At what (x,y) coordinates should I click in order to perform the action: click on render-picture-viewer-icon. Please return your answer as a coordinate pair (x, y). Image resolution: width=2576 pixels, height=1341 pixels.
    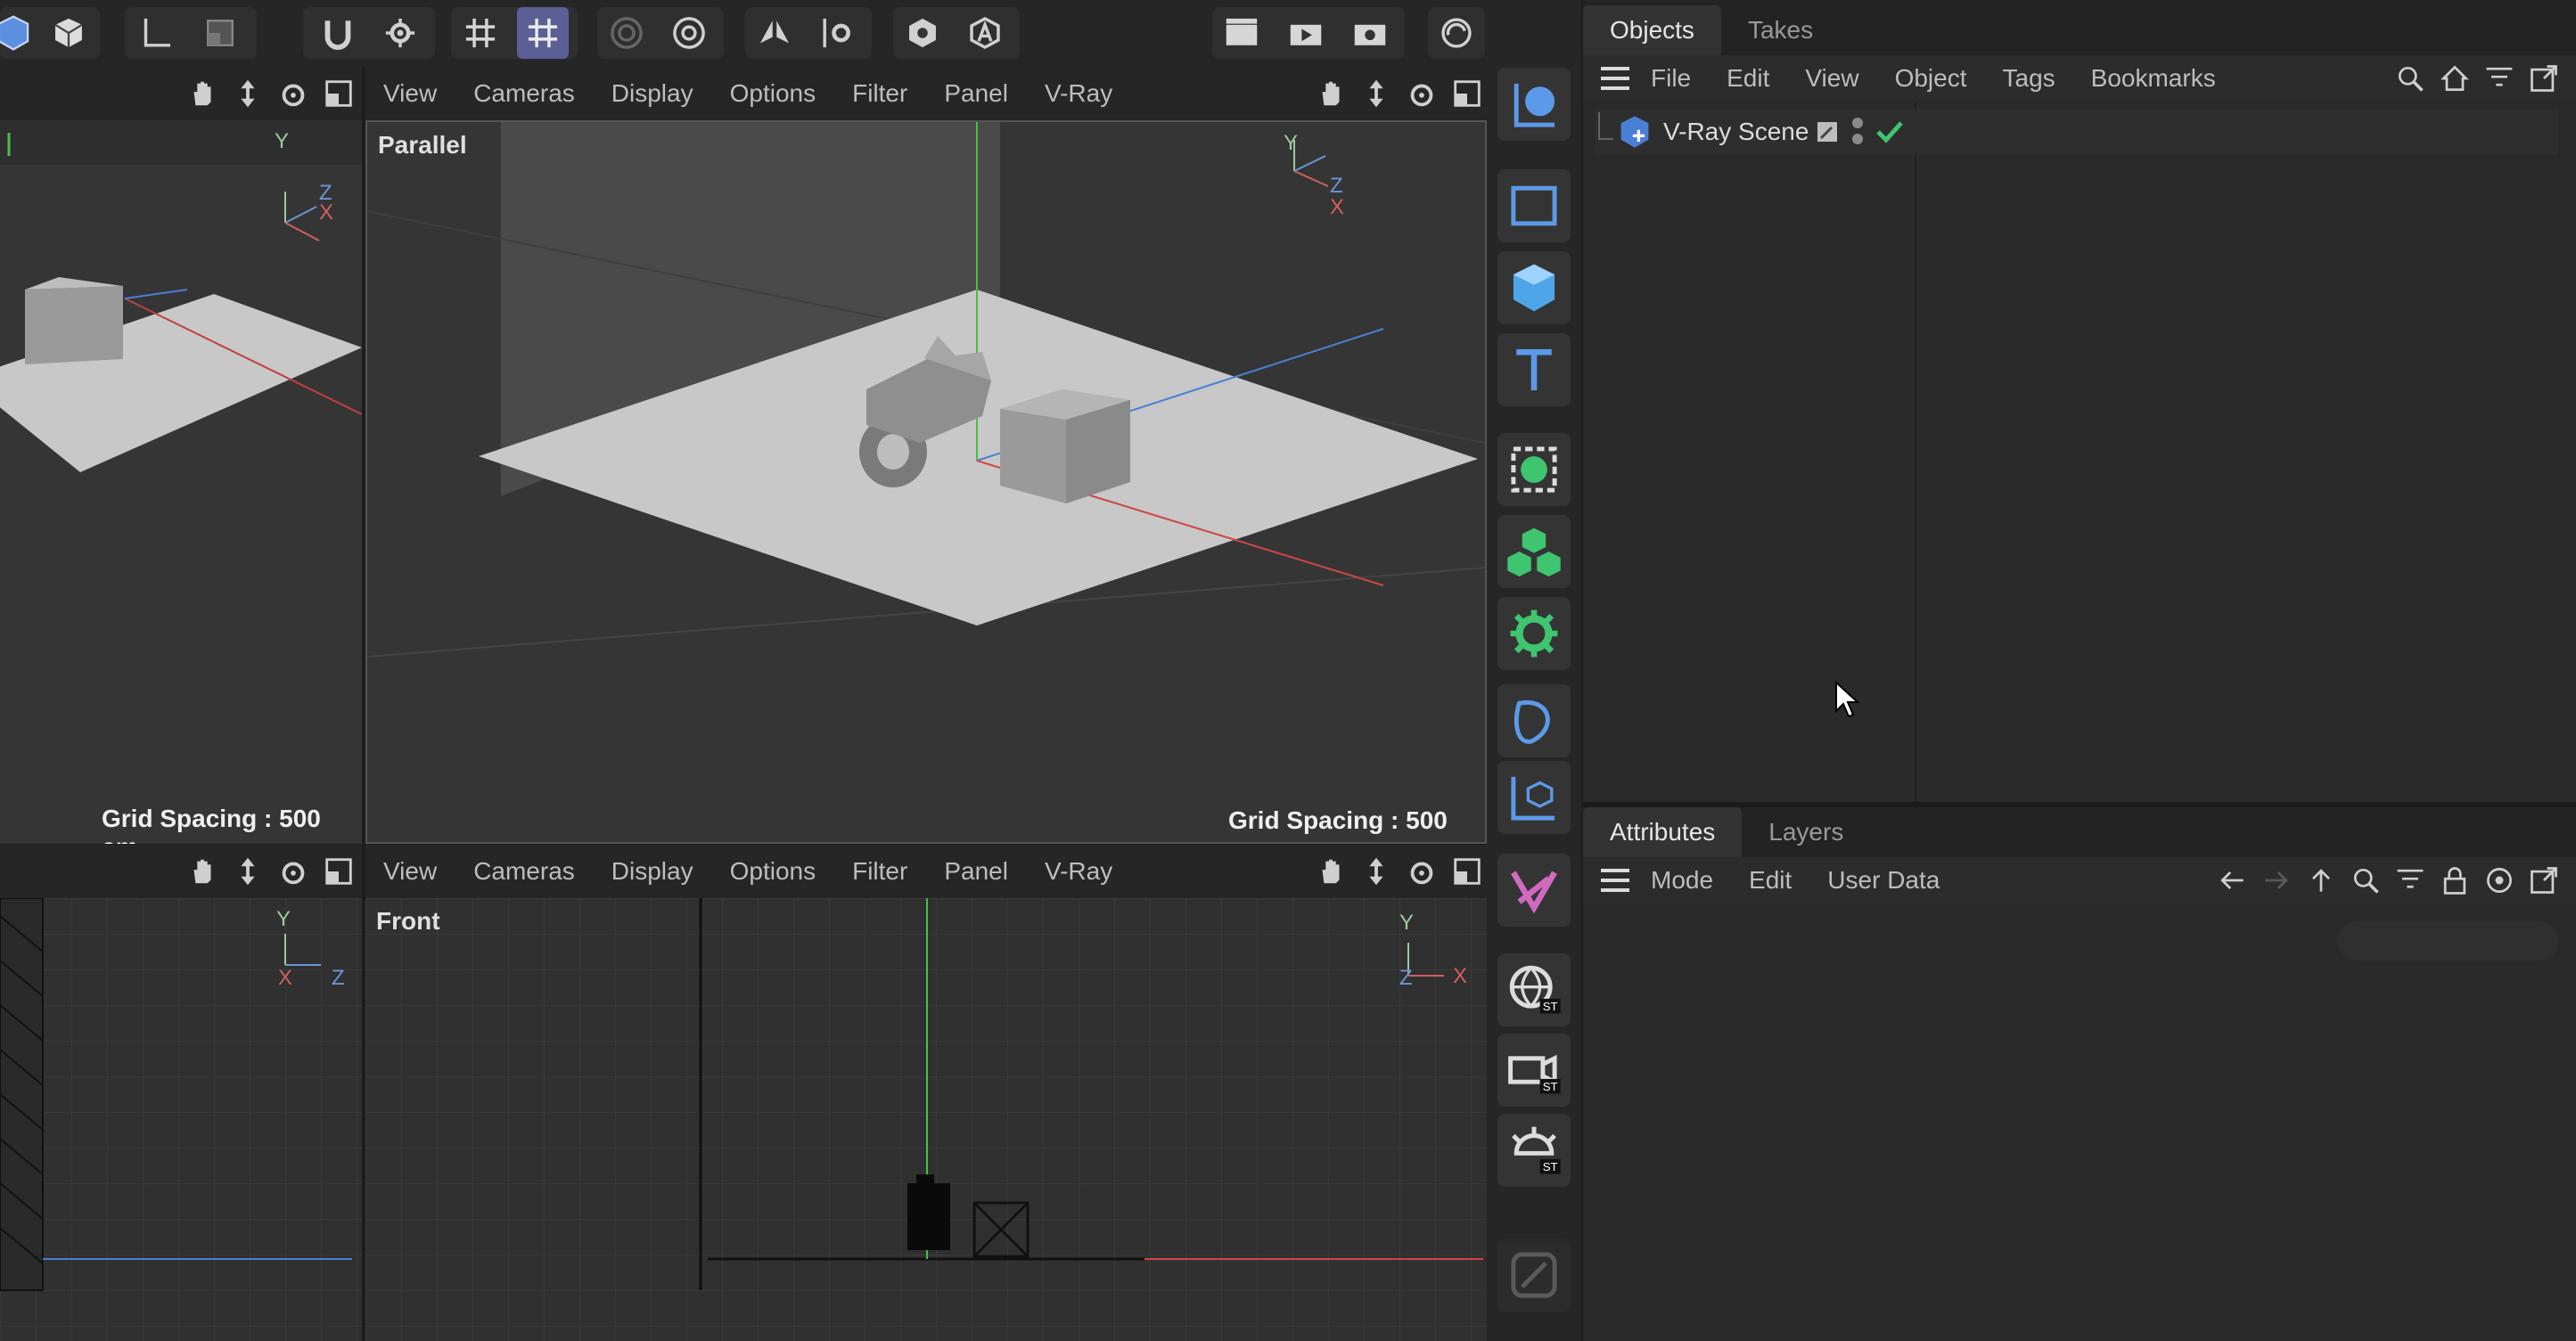
    Looking at the image, I should click on (1306, 33).